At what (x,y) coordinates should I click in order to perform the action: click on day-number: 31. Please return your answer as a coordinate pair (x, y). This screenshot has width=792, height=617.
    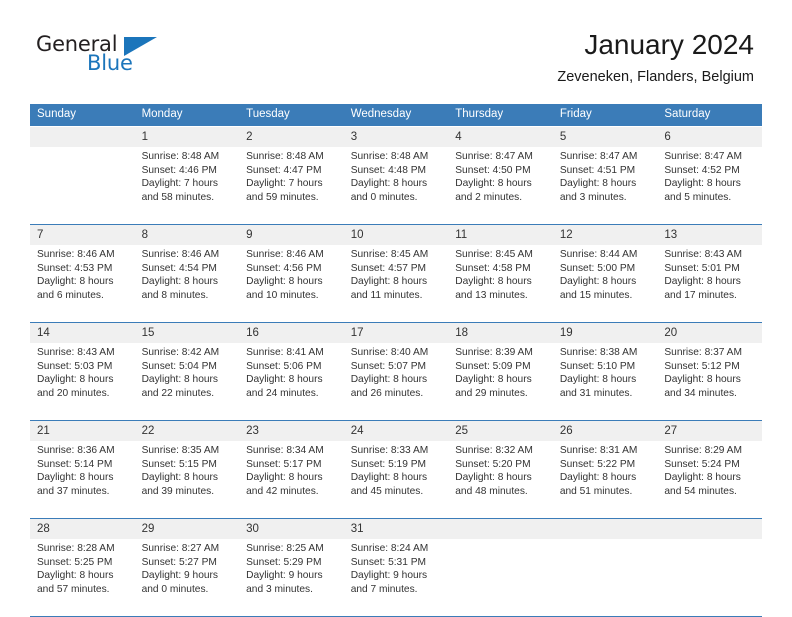
    Looking at the image, I should click on (396, 528).